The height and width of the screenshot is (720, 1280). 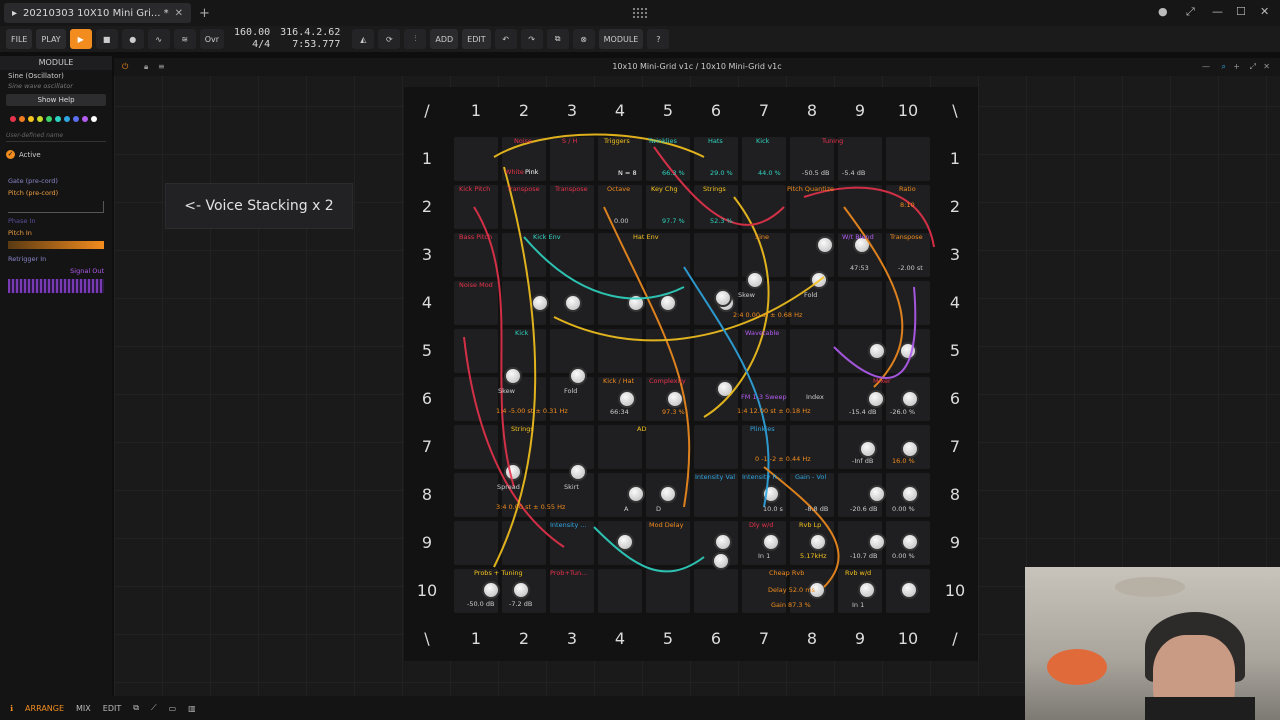 What do you see at coordinates (1217, 11) in the screenshot?
I see `minimize-button: —` at bounding box center [1217, 11].